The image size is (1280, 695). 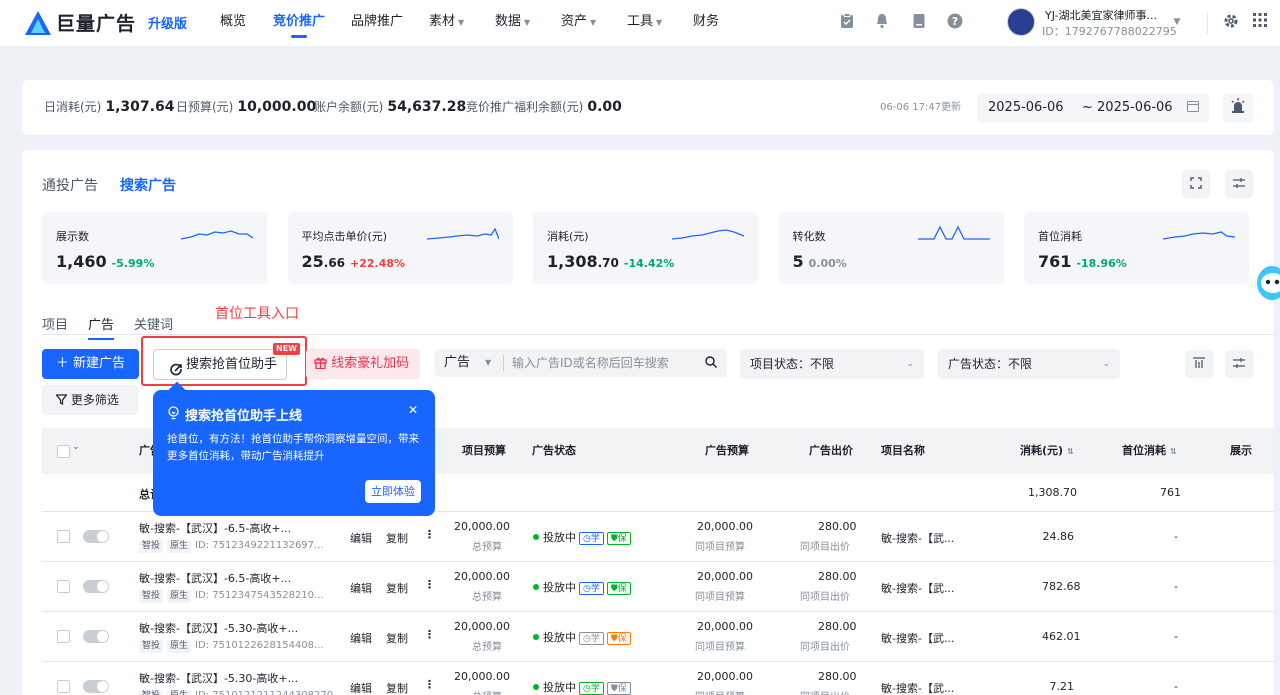 What do you see at coordinates (233, 23) in the screenshot?
I see `nav-item: 概览` at bounding box center [233, 23].